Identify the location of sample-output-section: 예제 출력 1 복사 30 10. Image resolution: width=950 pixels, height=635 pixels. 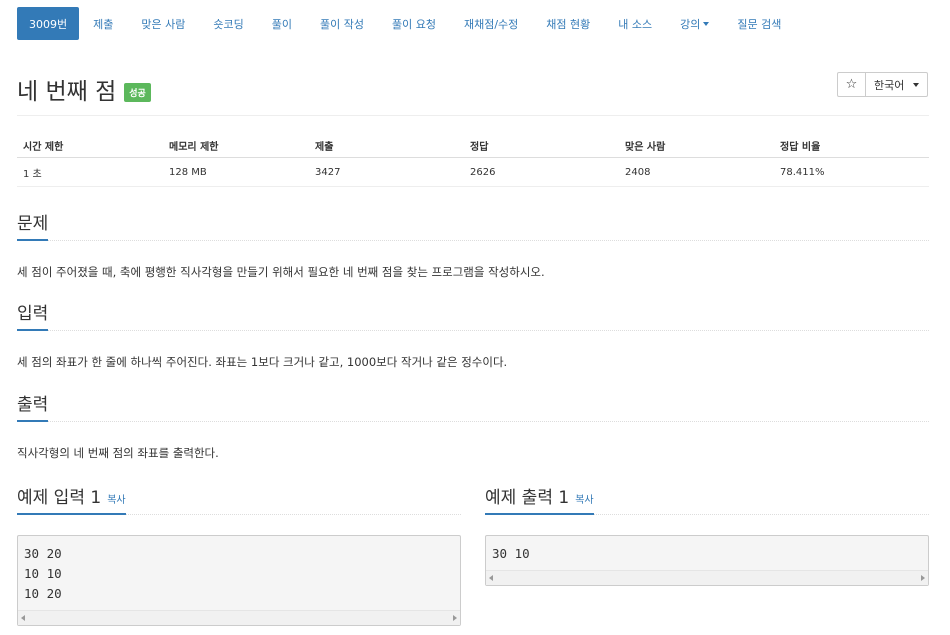
(707, 534).